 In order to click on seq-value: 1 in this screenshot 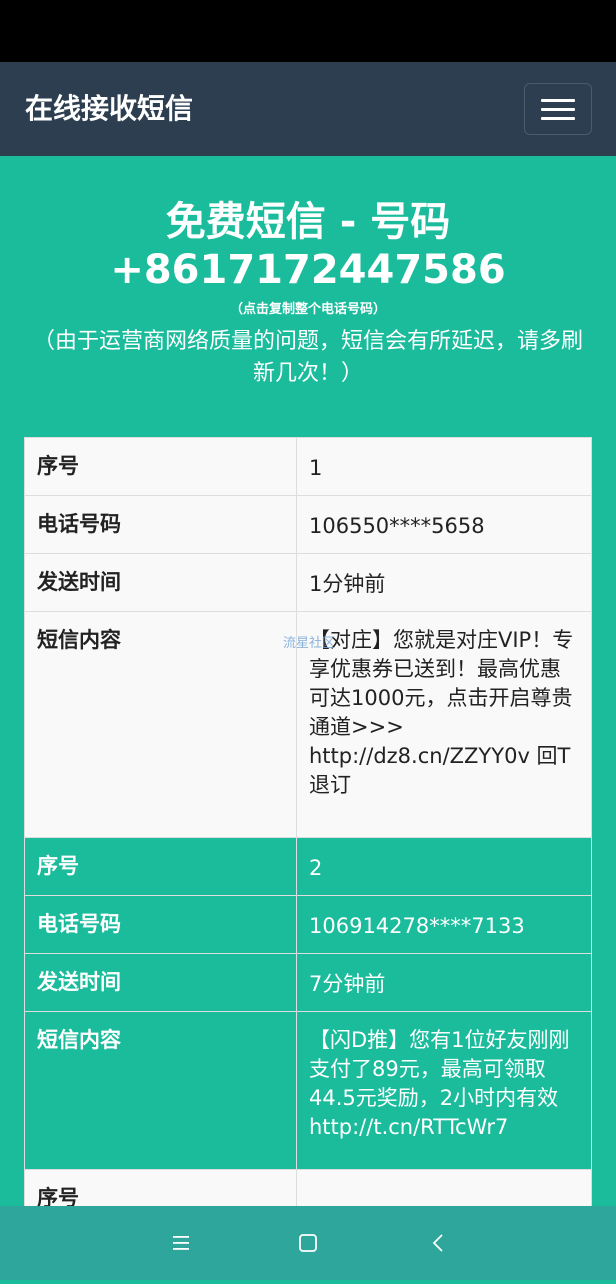, I will do `click(444, 466)`.